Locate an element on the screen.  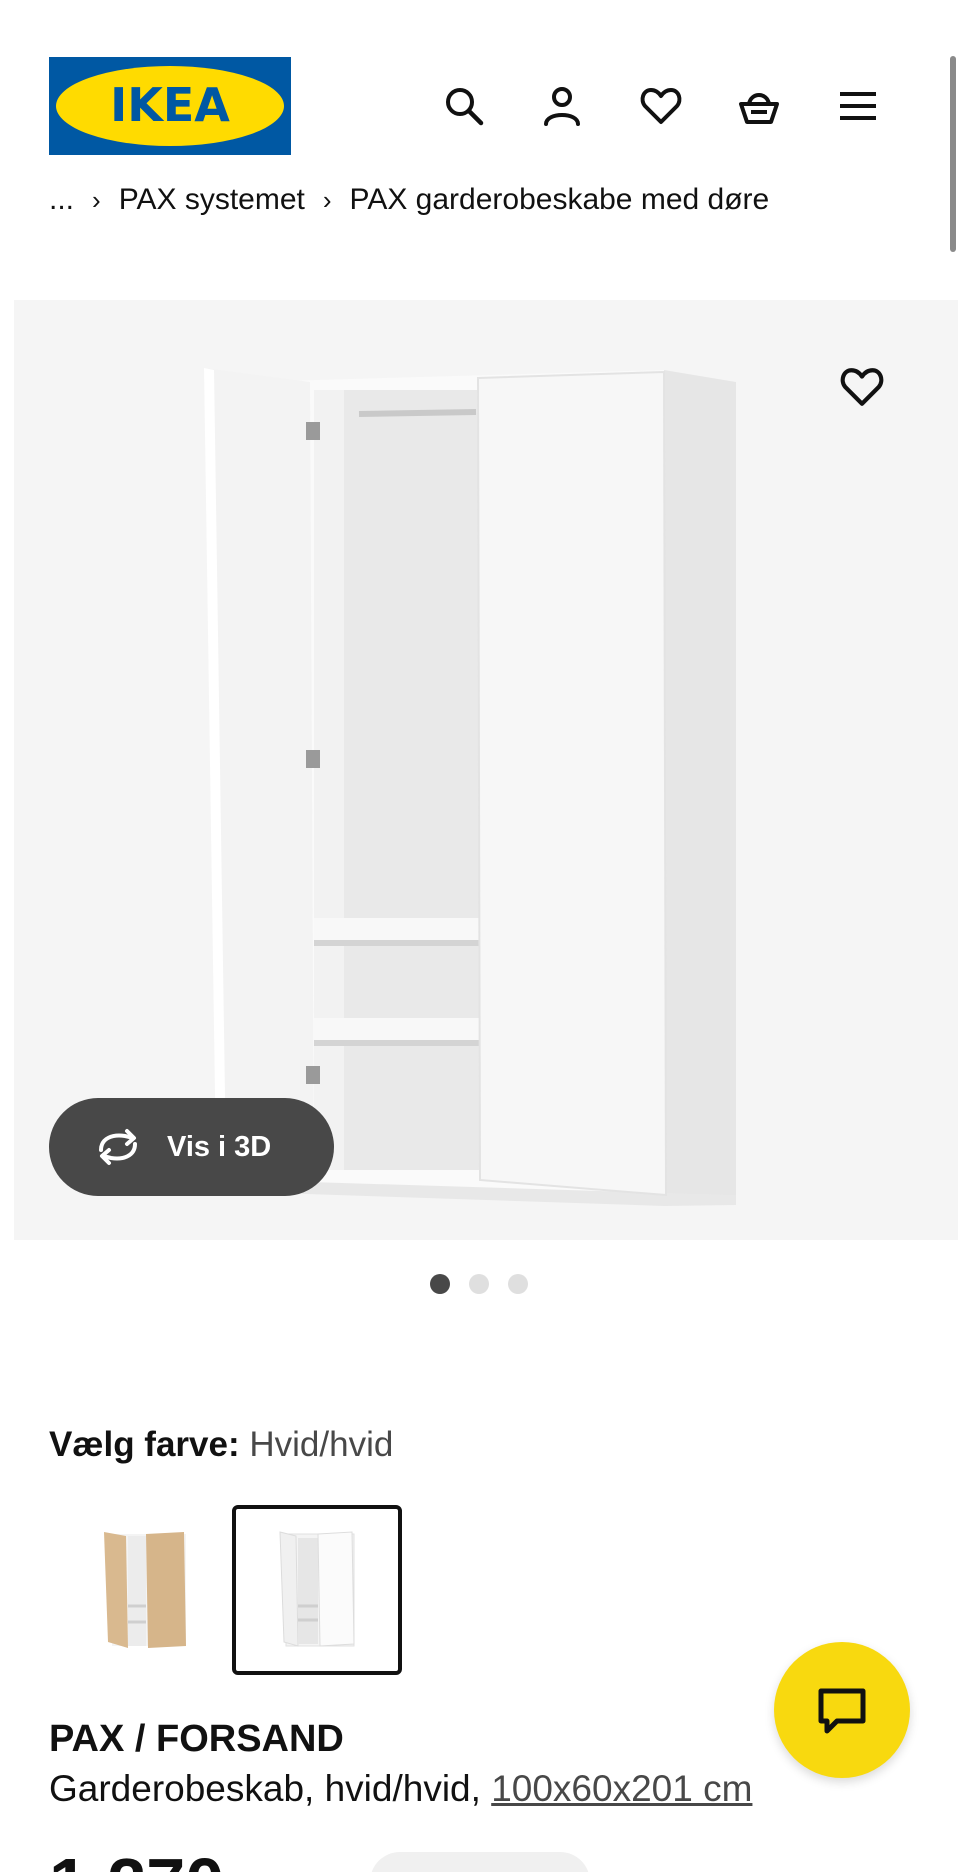
view-in-3d-button: Vis i 3D is located at coordinates (191, 1147).